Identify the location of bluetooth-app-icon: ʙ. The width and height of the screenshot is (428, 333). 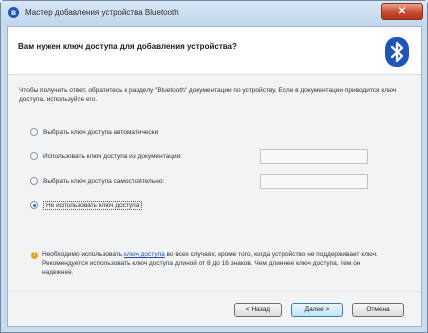
(13, 12).